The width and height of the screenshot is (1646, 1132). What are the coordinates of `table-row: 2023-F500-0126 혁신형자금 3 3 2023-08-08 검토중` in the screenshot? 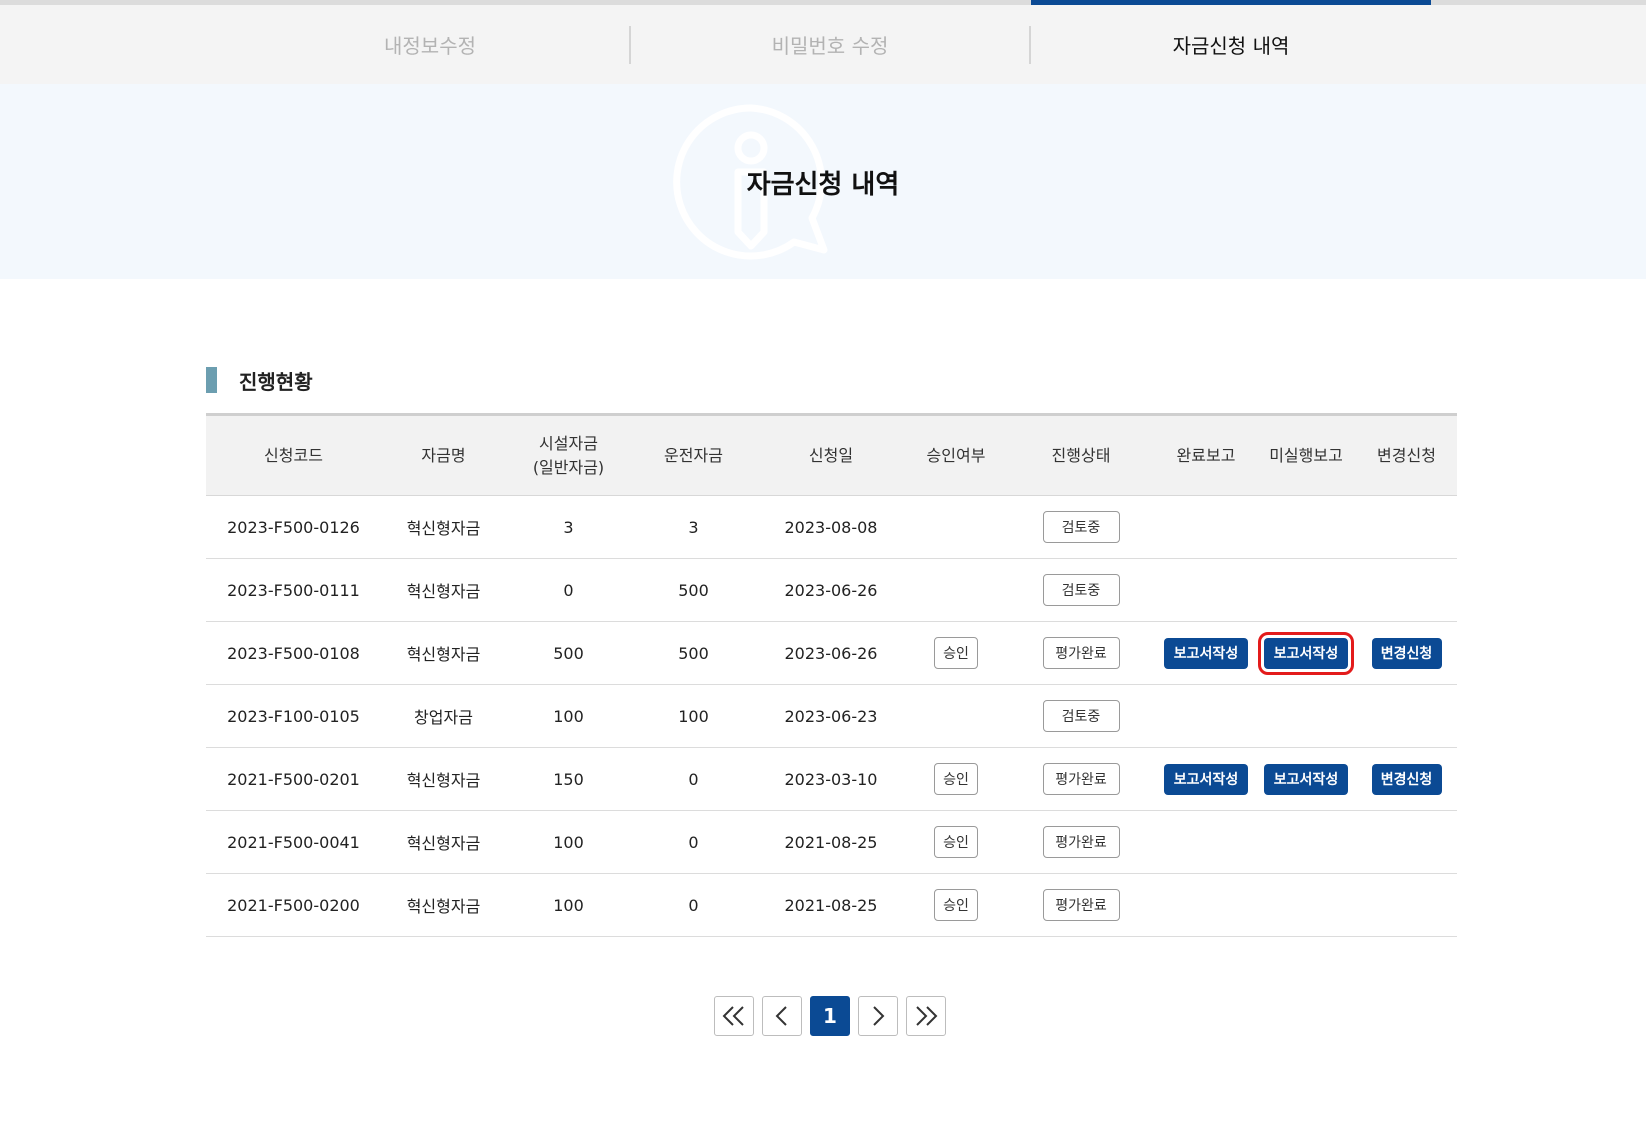 It's located at (831, 527).